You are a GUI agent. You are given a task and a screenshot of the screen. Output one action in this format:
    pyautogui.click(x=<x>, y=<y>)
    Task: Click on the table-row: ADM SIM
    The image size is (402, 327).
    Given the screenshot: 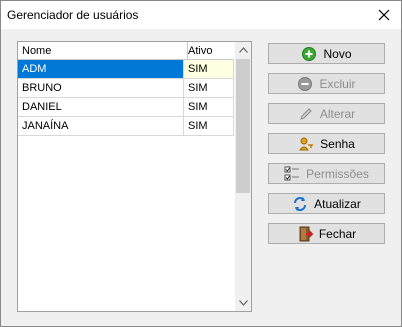 What is the action you would take?
    pyautogui.click(x=126, y=69)
    